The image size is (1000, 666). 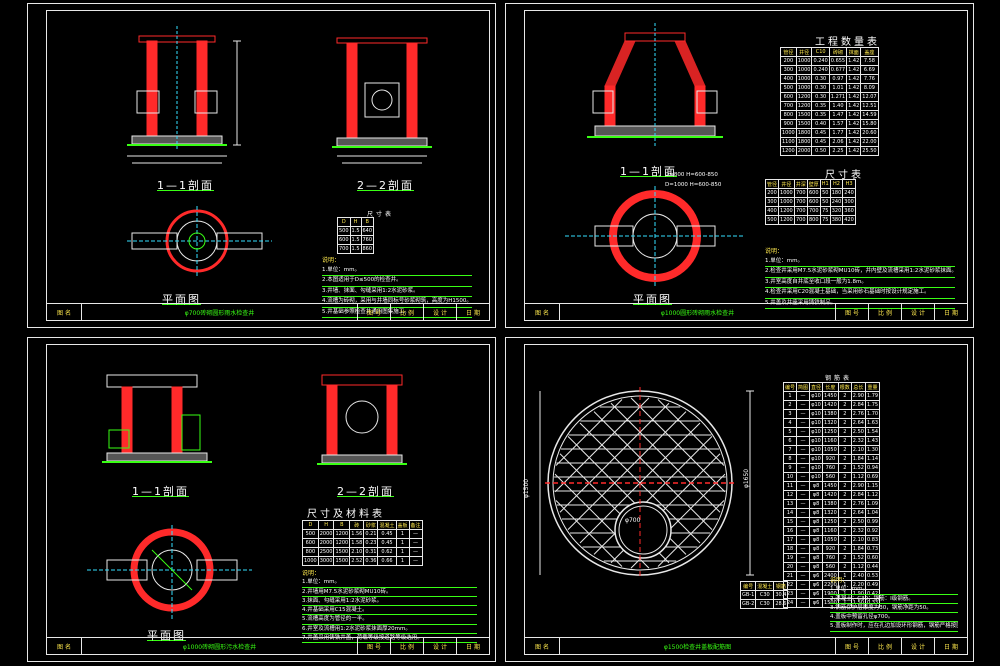 I want to click on rebar-table-cell: 2.90, so click(x=858, y=396).